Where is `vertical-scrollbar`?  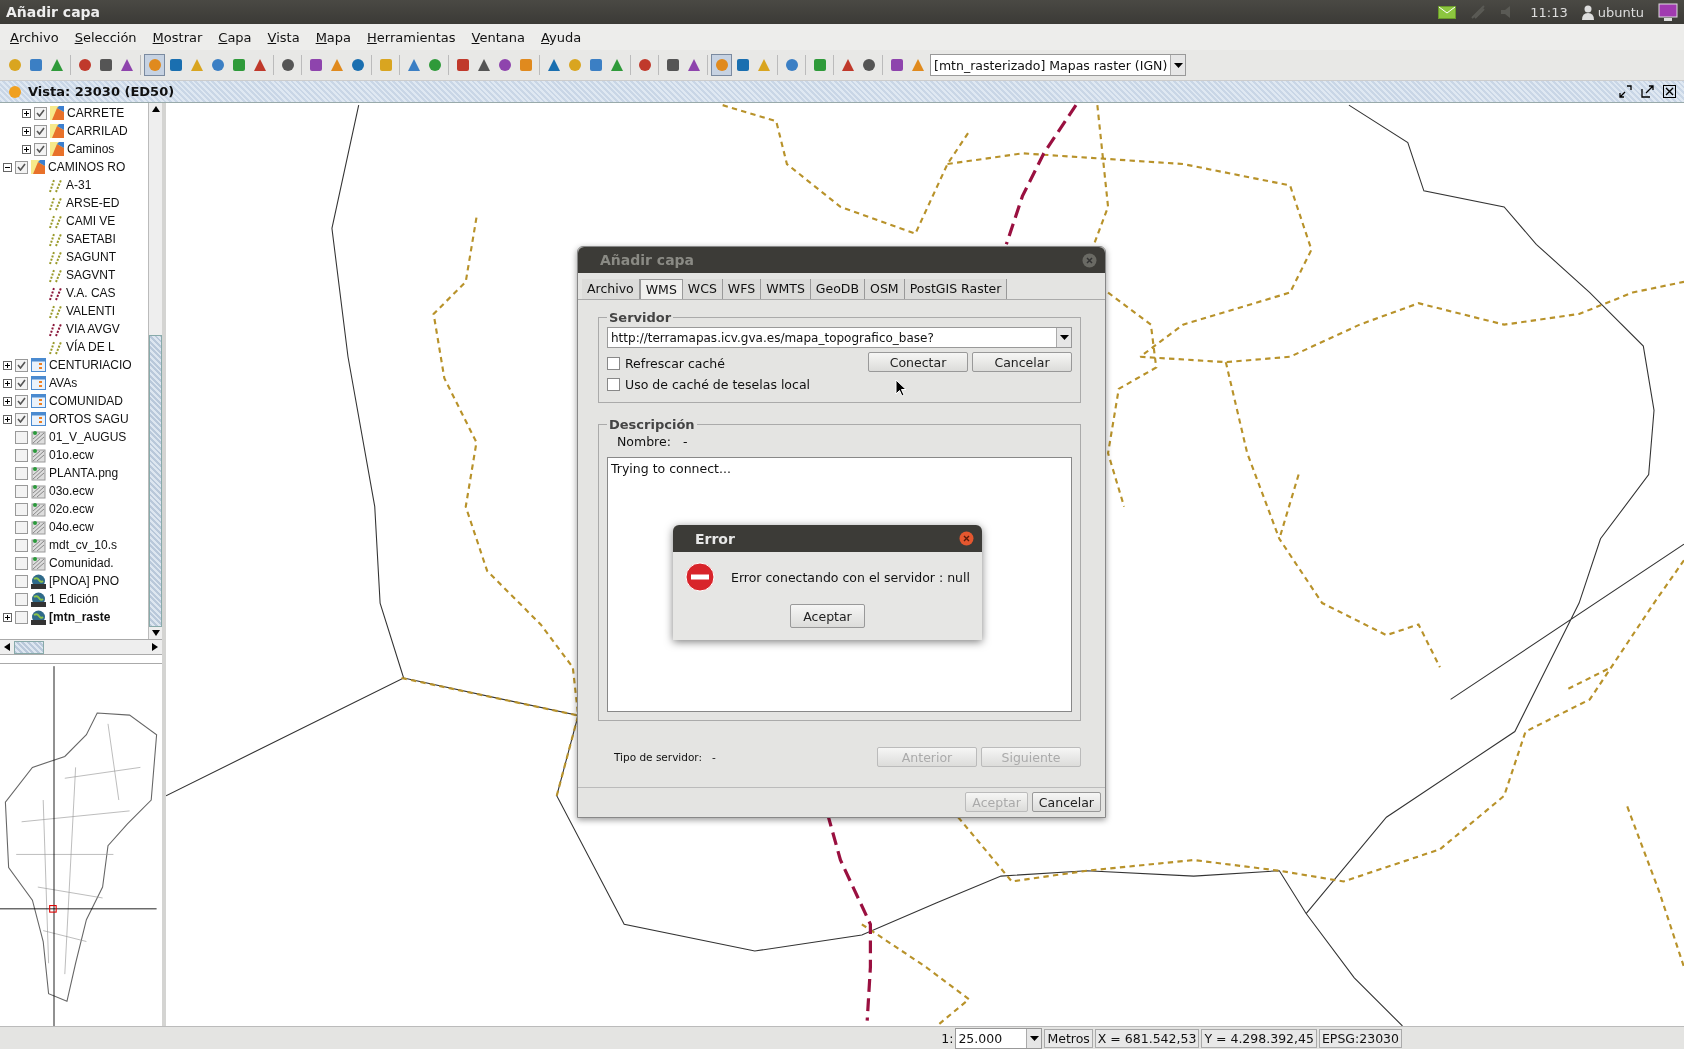 vertical-scrollbar is located at coordinates (155, 371).